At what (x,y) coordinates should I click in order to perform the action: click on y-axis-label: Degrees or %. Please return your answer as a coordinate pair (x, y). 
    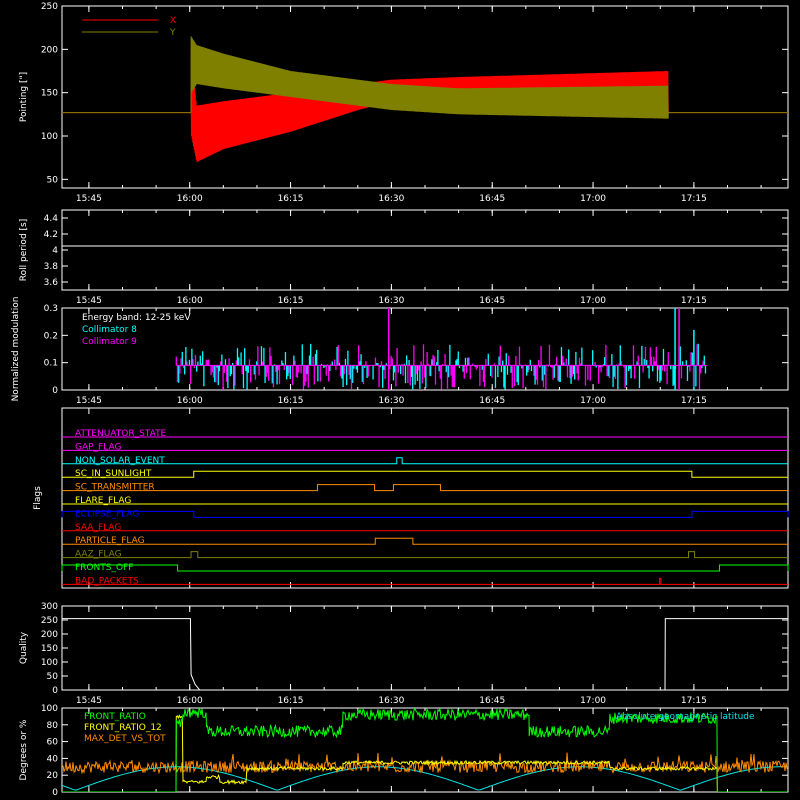
    Looking at the image, I should click on (24, 749).